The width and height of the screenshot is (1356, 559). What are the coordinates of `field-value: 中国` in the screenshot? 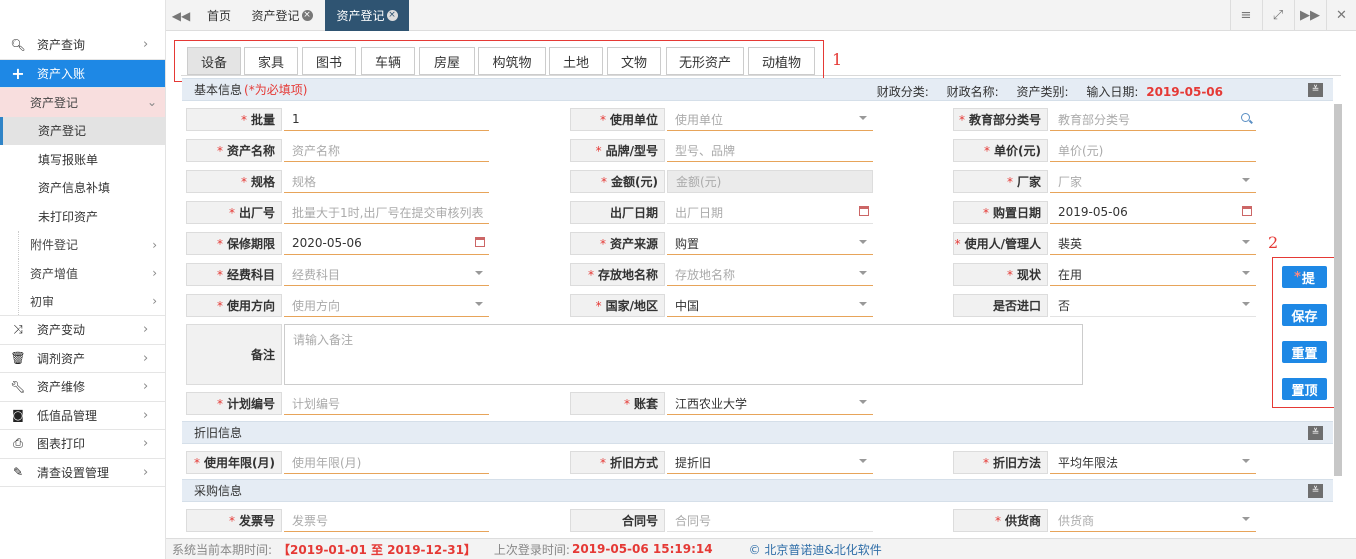 It's located at (687, 305).